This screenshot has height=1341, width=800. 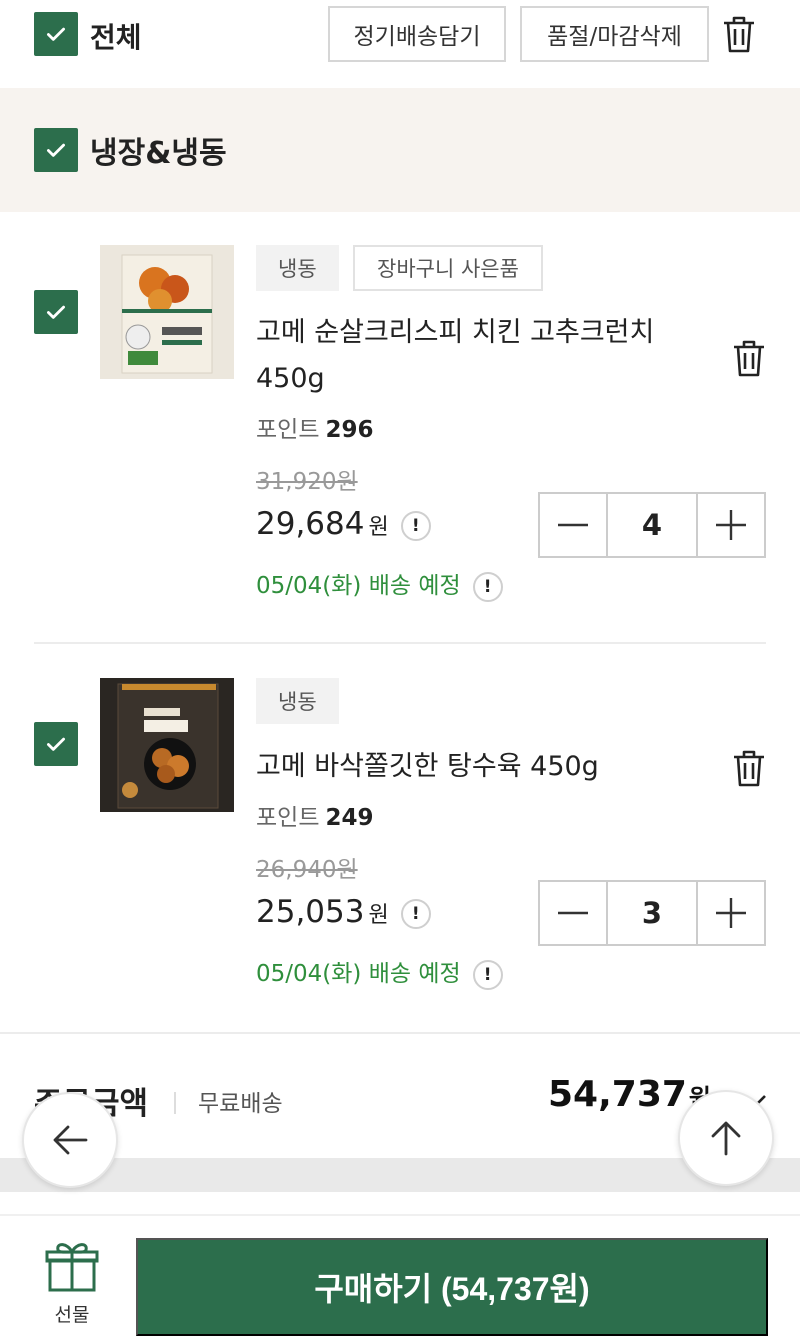 What do you see at coordinates (400, 643) in the screenshot?
I see `item-divider` at bounding box center [400, 643].